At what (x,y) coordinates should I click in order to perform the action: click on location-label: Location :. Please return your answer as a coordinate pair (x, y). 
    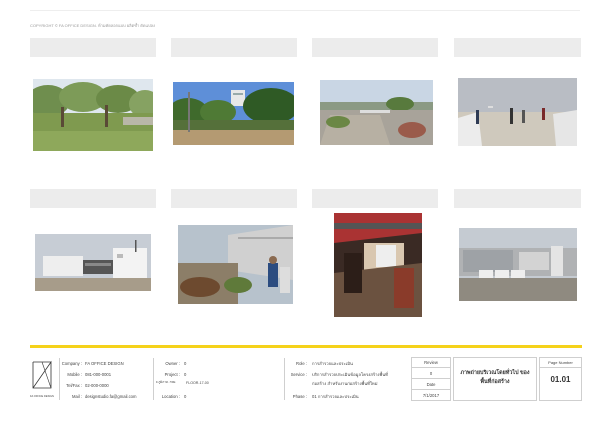
    Looking at the image, I should click on (170, 396).